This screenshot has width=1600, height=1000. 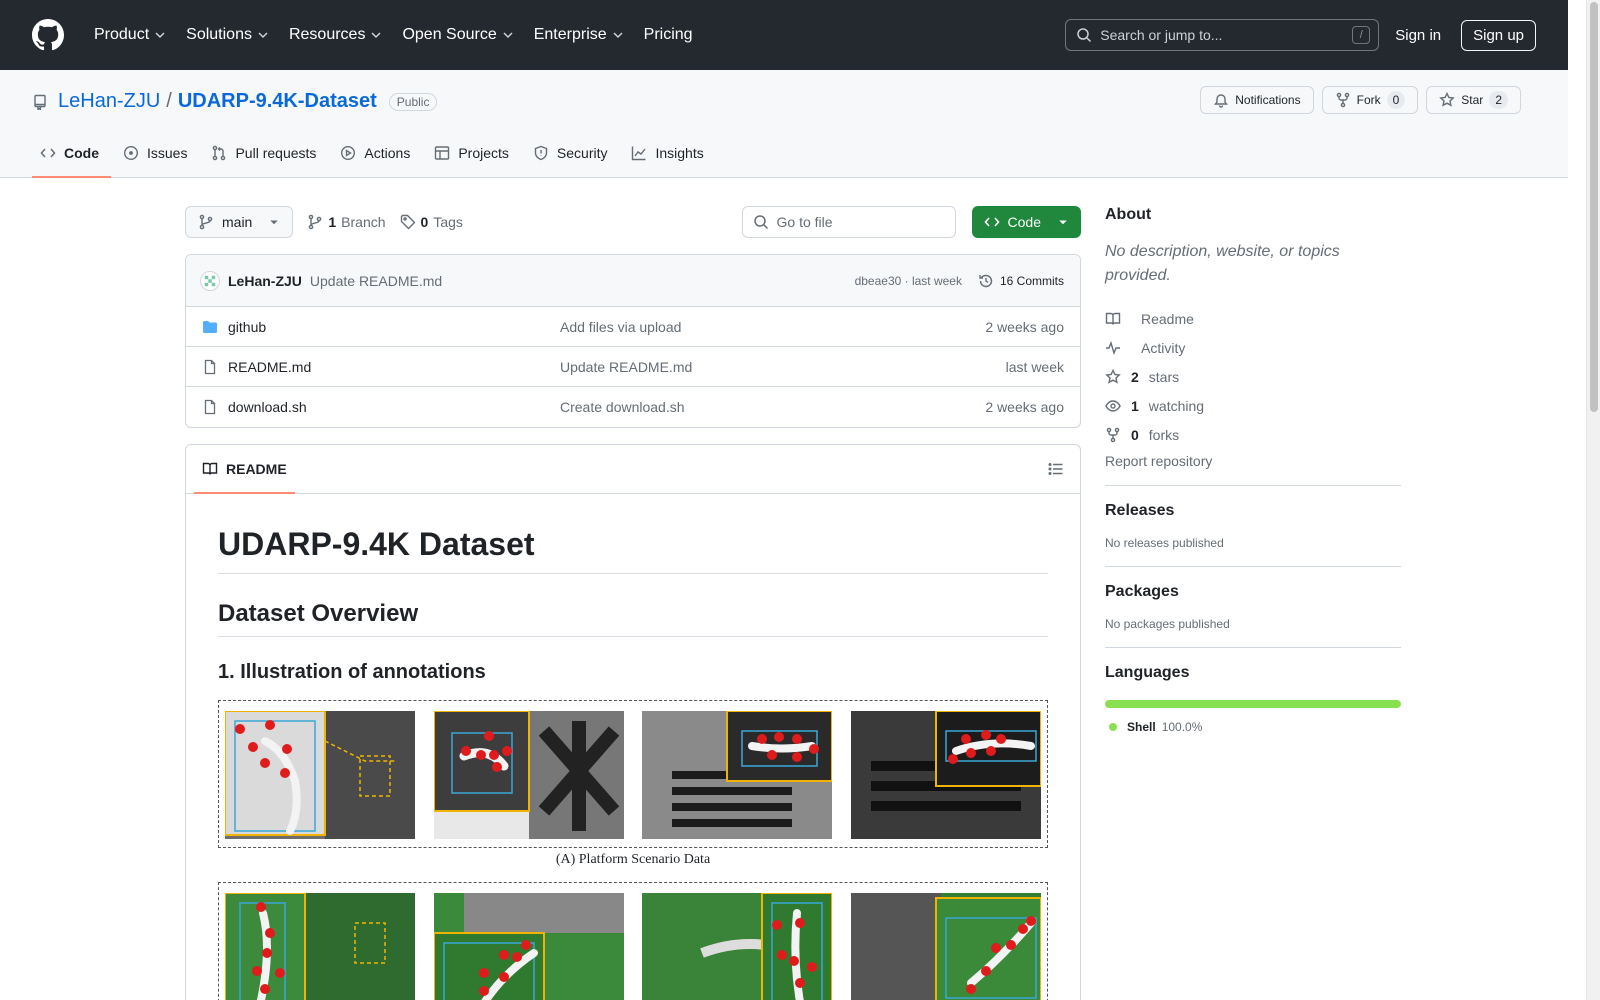 I want to click on language-item: Shell 100.0%, so click(x=1253, y=727).